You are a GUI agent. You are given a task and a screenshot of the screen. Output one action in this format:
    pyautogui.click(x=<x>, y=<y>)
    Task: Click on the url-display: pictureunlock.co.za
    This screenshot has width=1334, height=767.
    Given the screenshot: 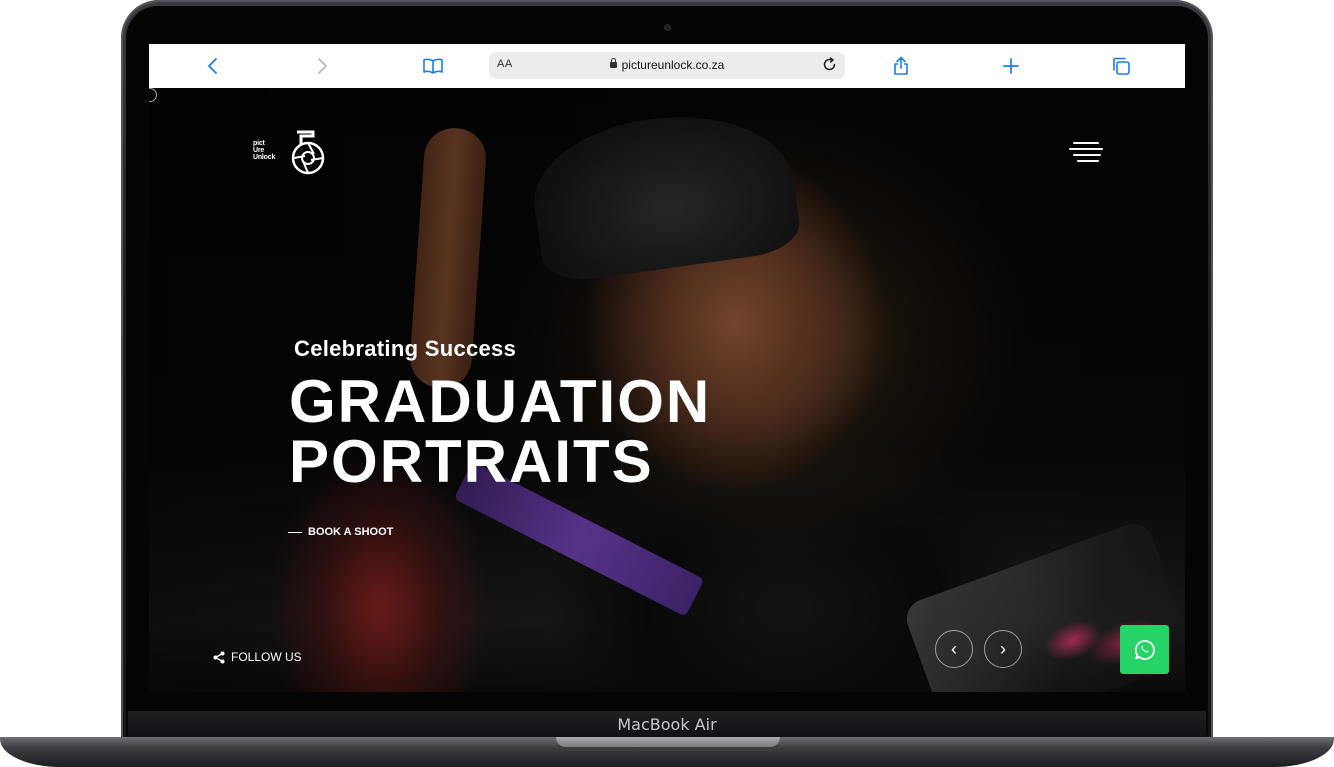 What is the action you would take?
    pyautogui.click(x=667, y=65)
    